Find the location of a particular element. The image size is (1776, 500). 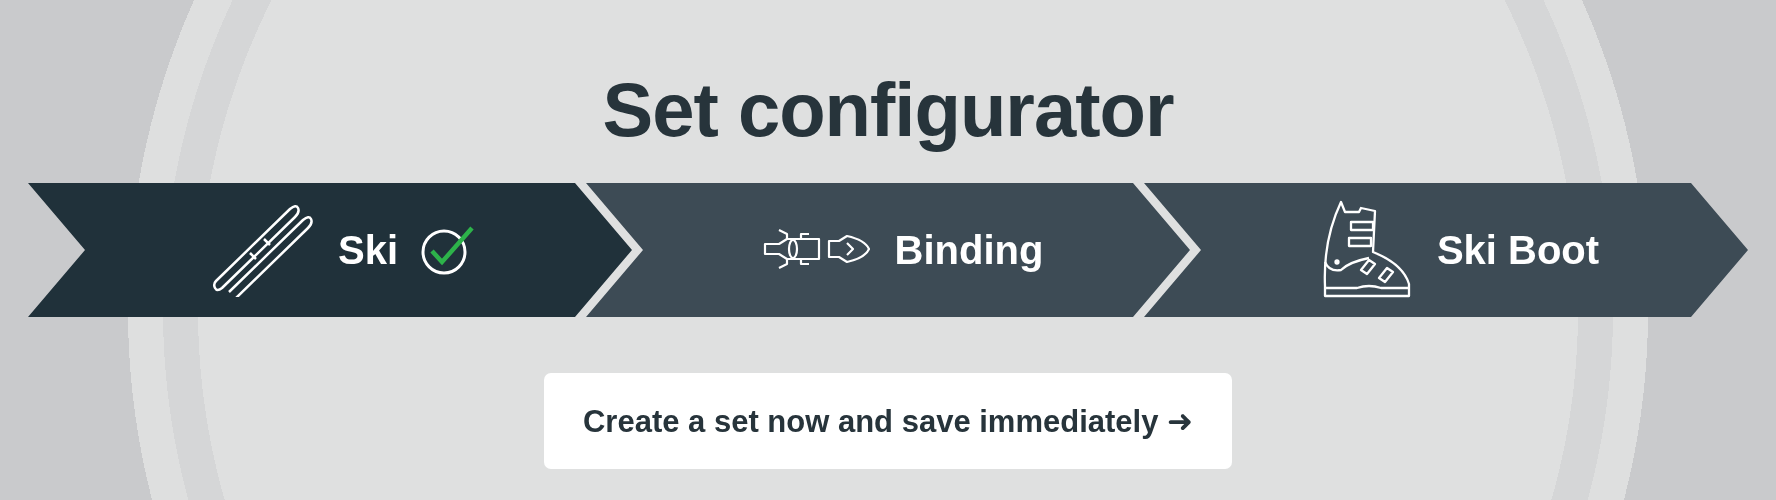

create-set-button: Create a set now and save immediately ➜ is located at coordinates (888, 421).